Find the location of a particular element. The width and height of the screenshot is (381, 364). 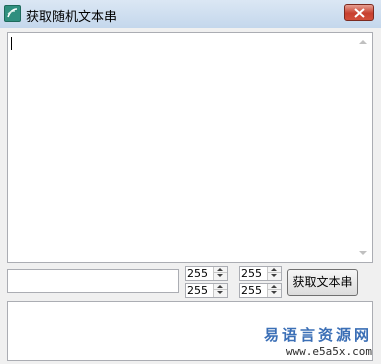

spinner-4-buttons is located at coordinates (274, 290).